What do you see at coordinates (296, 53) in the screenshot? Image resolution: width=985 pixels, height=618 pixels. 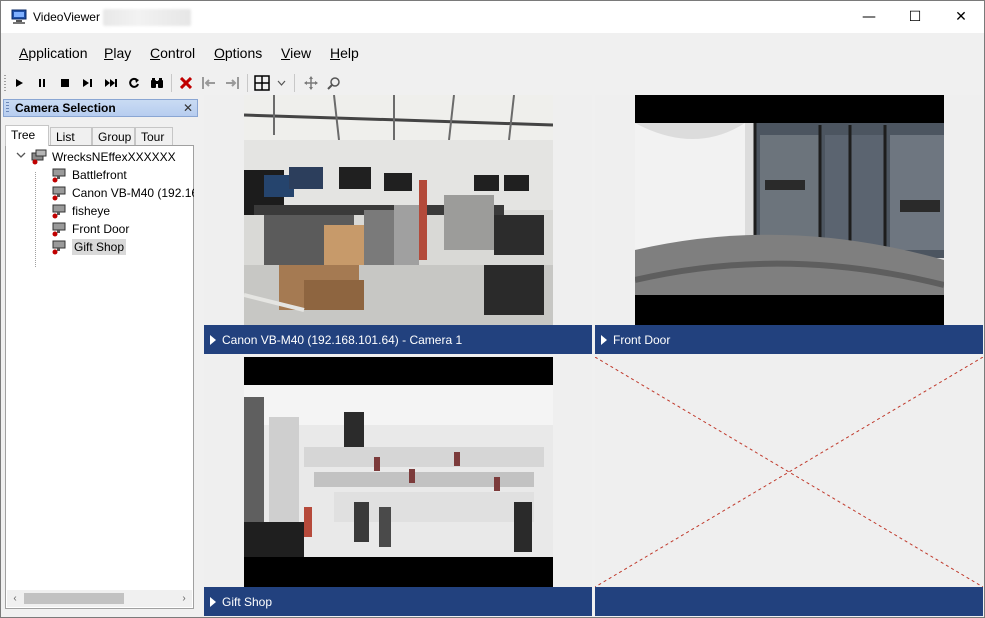 I see `menu-view: View` at bounding box center [296, 53].